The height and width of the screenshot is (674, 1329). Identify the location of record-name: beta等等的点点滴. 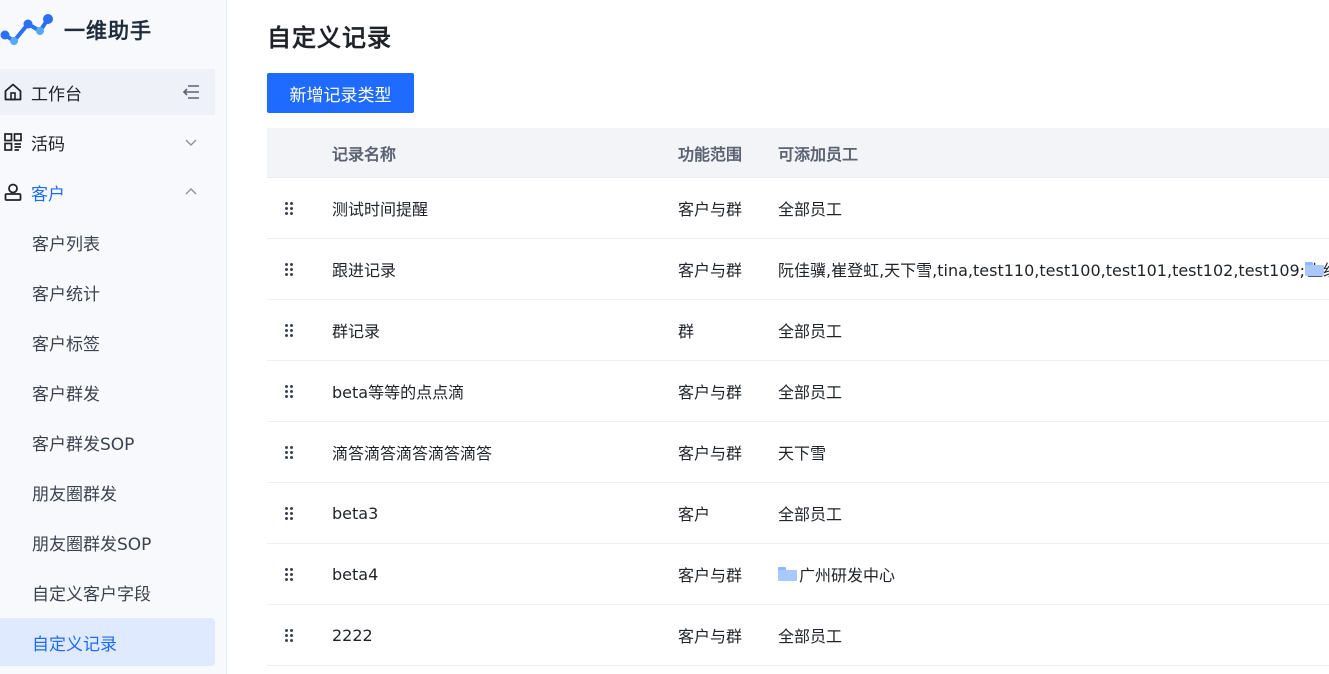
(398, 392).